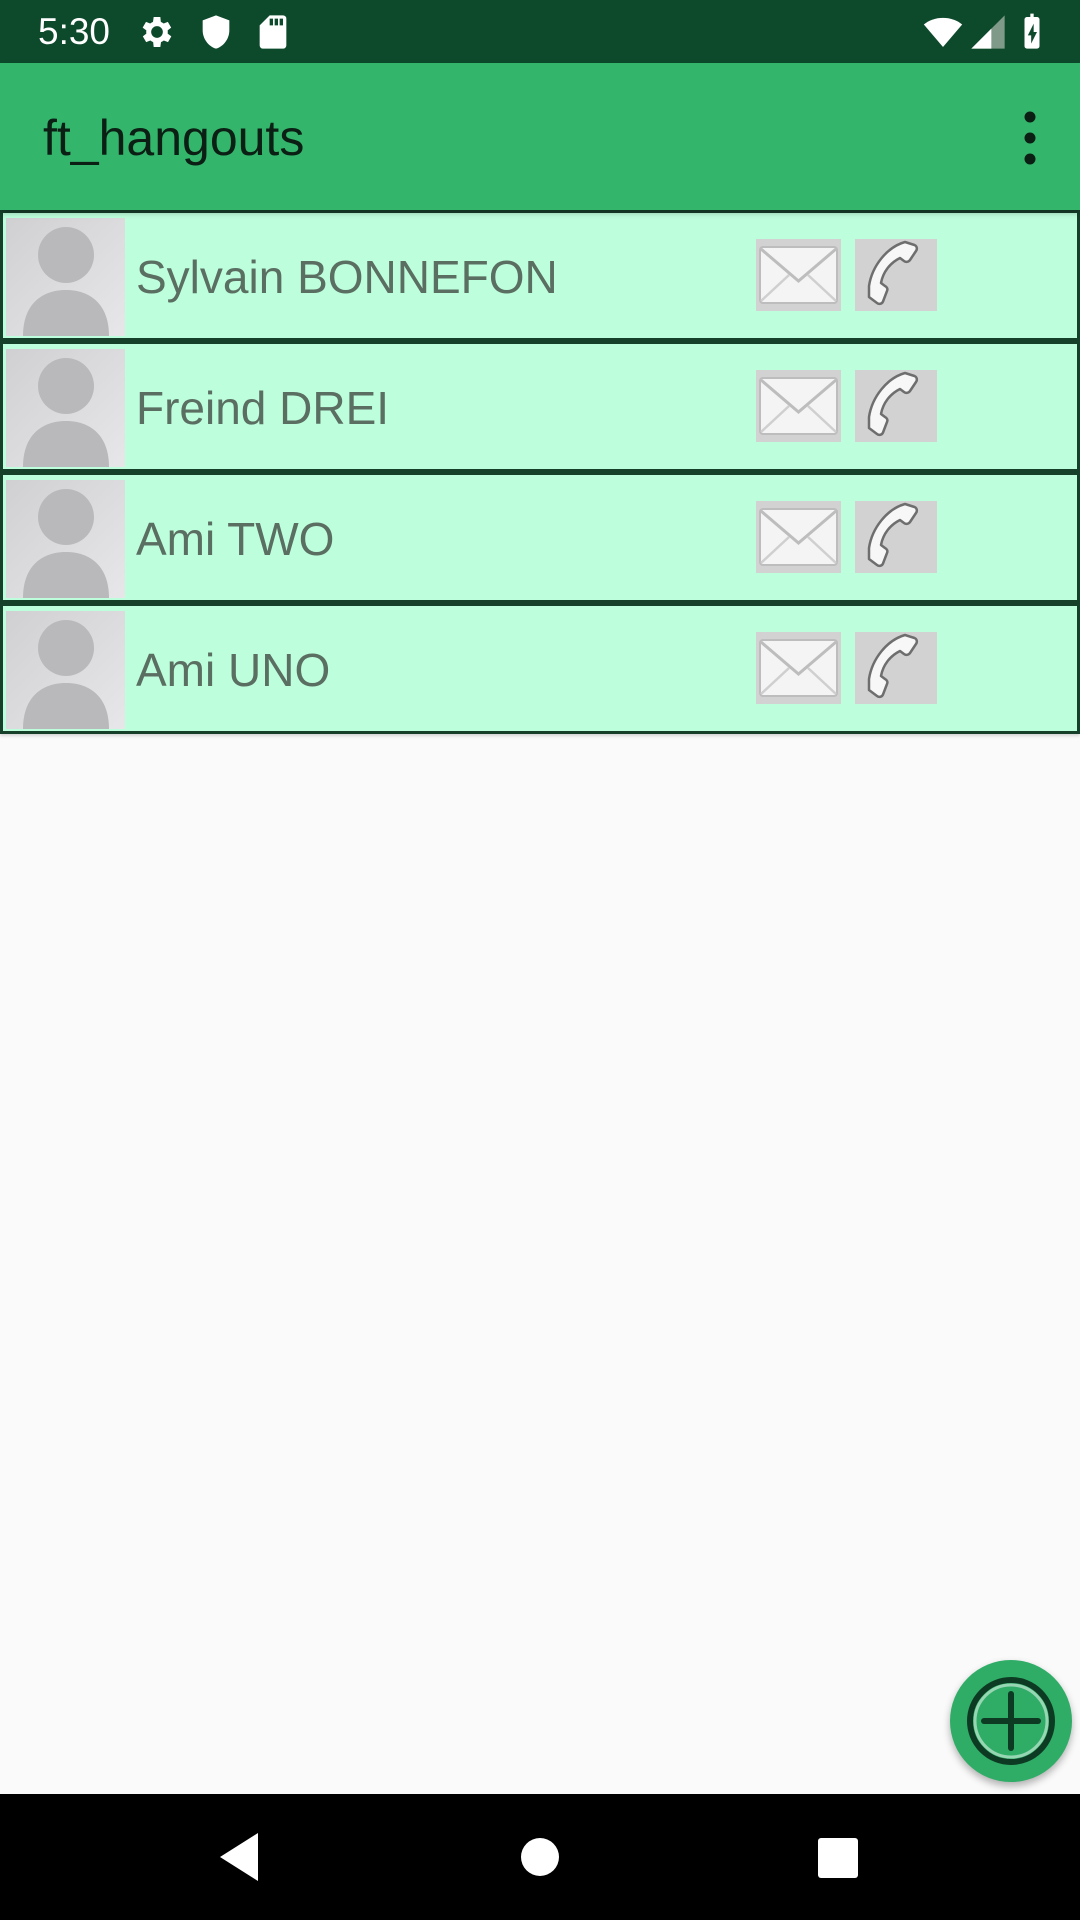 The height and width of the screenshot is (1920, 1080). I want to click on app-title: ft_hangouts, so click(174, 138).